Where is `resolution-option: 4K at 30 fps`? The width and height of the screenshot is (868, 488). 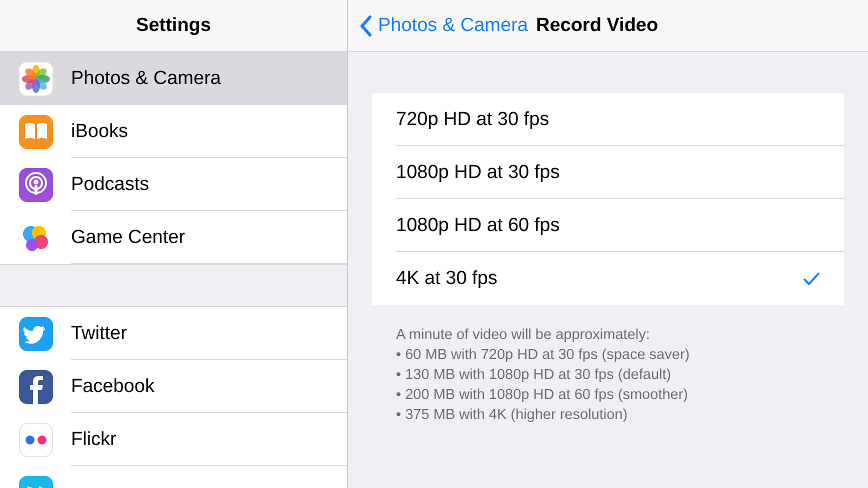
resolution-option: 4K at 30 fps is located at coordinates (608, 278).